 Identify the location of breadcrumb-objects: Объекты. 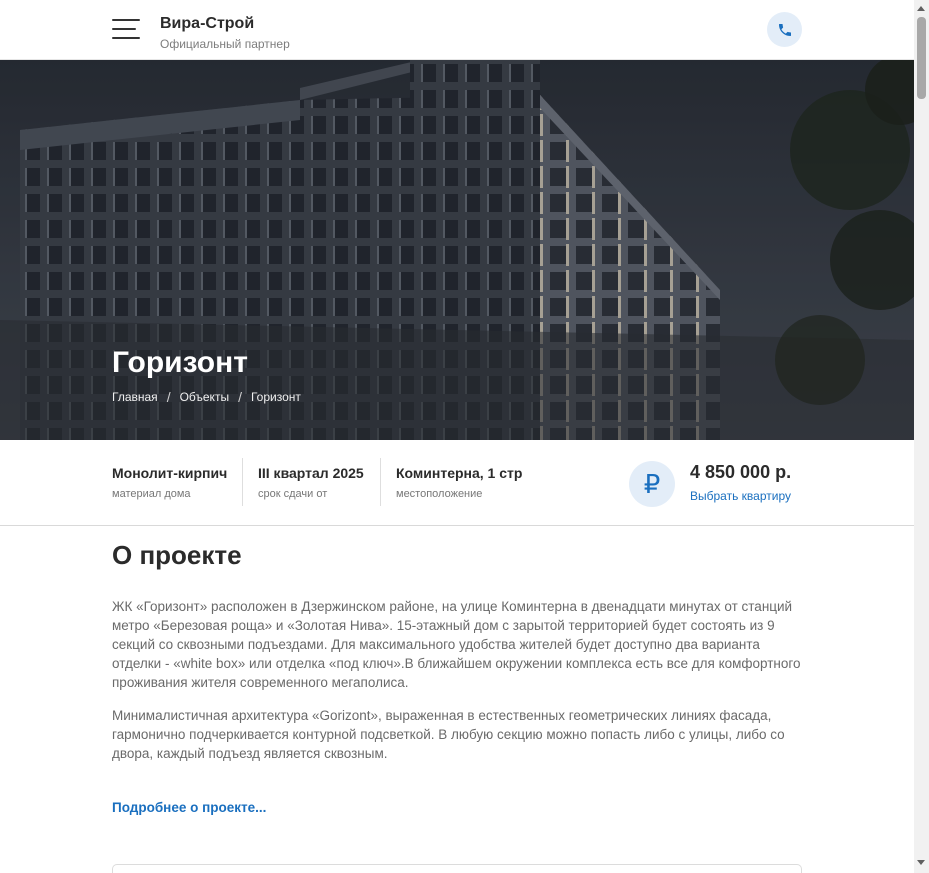
(205, 397).